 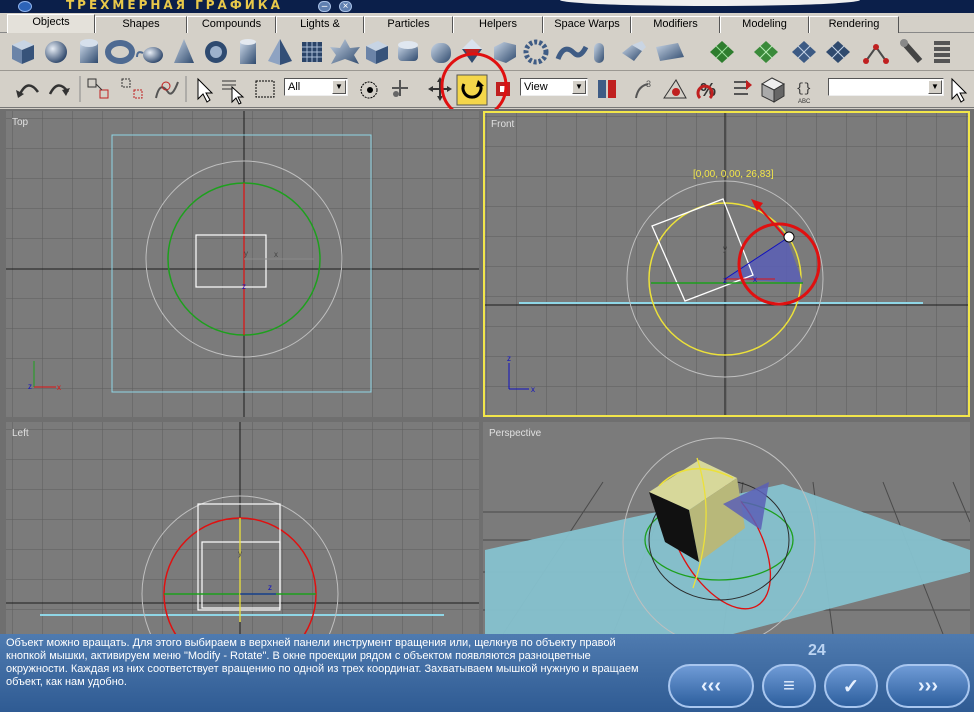 What do you see at coordinates (316, 87) in the screenshot?
I see `selection-filter-dropdown: All ▼` at bounding box center [316, 87].